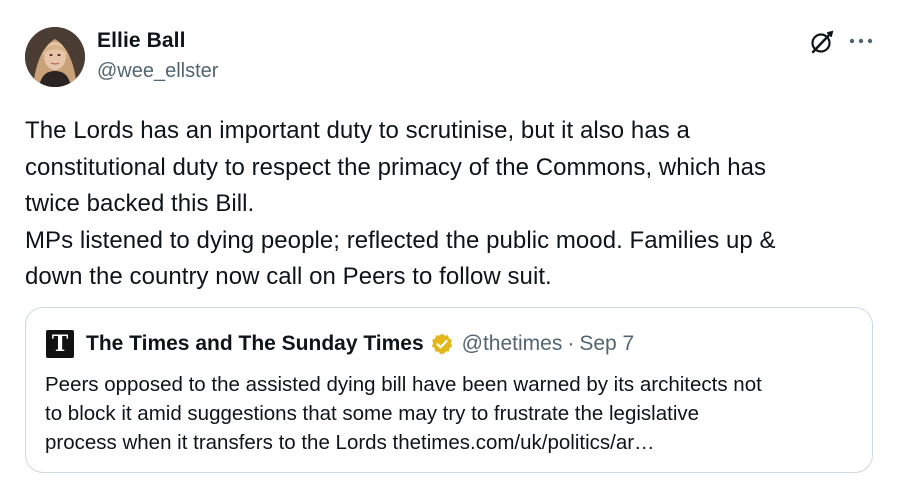 The width and height of the screenshot is (908, 484). I want to click on tweet-text-line: twice backed this Bill., so click(140, 203).